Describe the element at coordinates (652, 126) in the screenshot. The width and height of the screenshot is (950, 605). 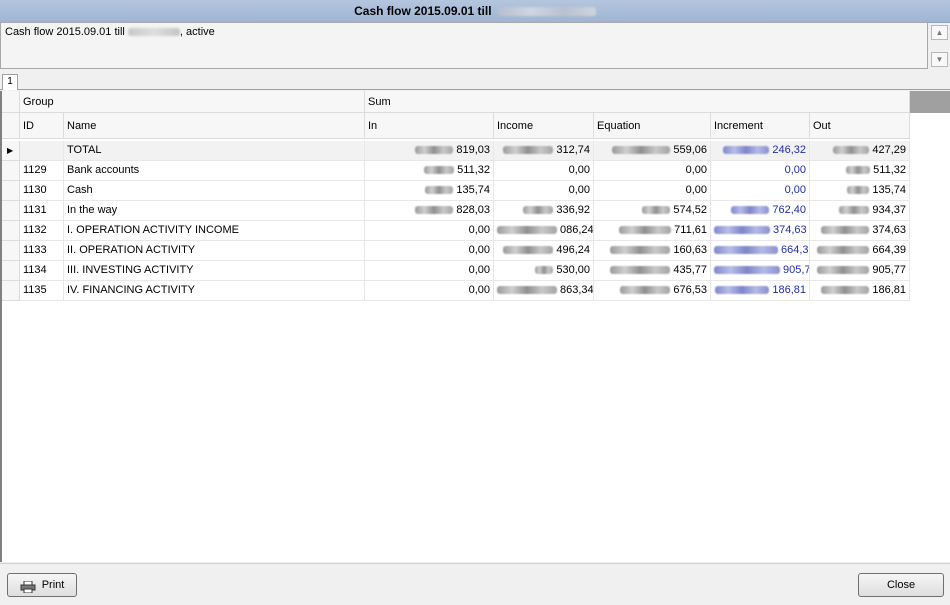
I see `column-header-equation: Equation` at that location.